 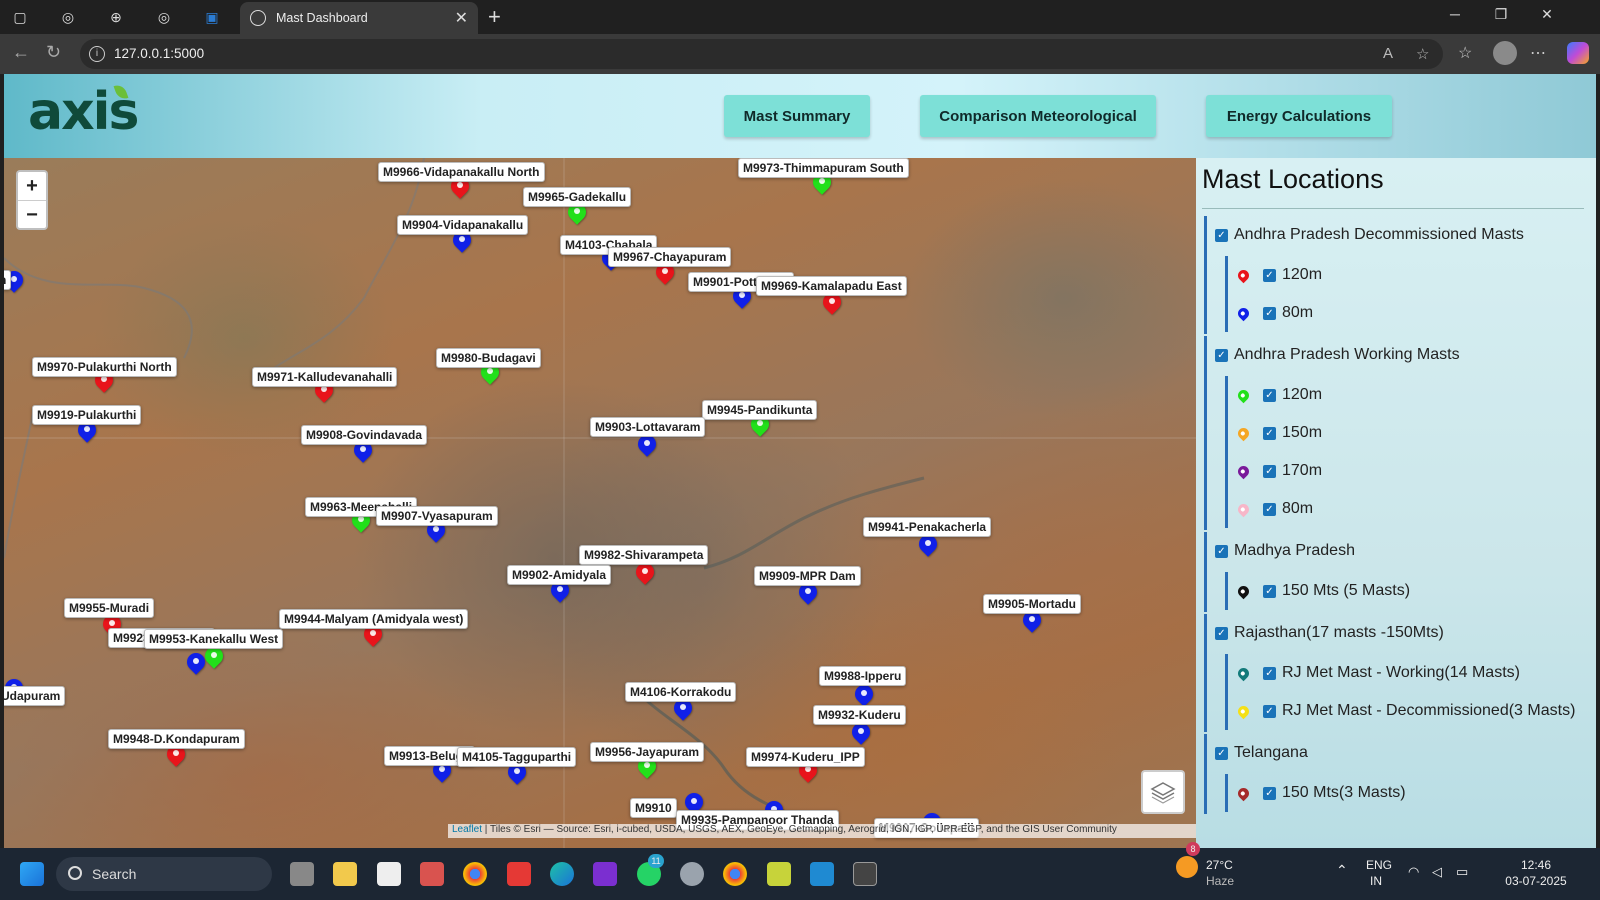 I want to click on settings-gear-icon, so click(x=692, y=874).